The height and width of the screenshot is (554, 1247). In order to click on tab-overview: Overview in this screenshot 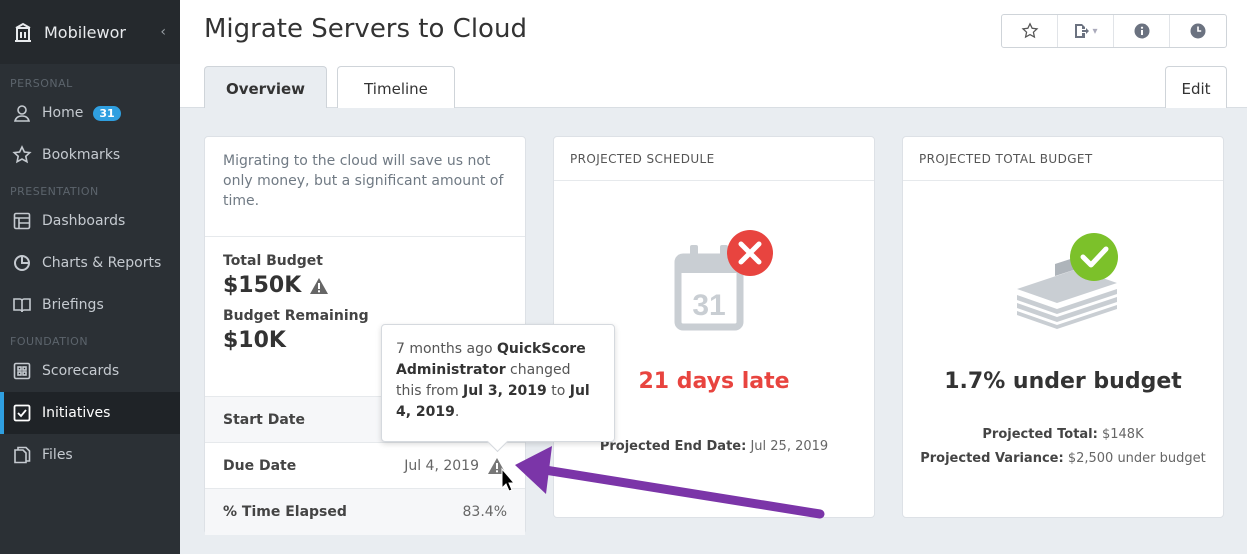, I will do `click(265, 88)`.